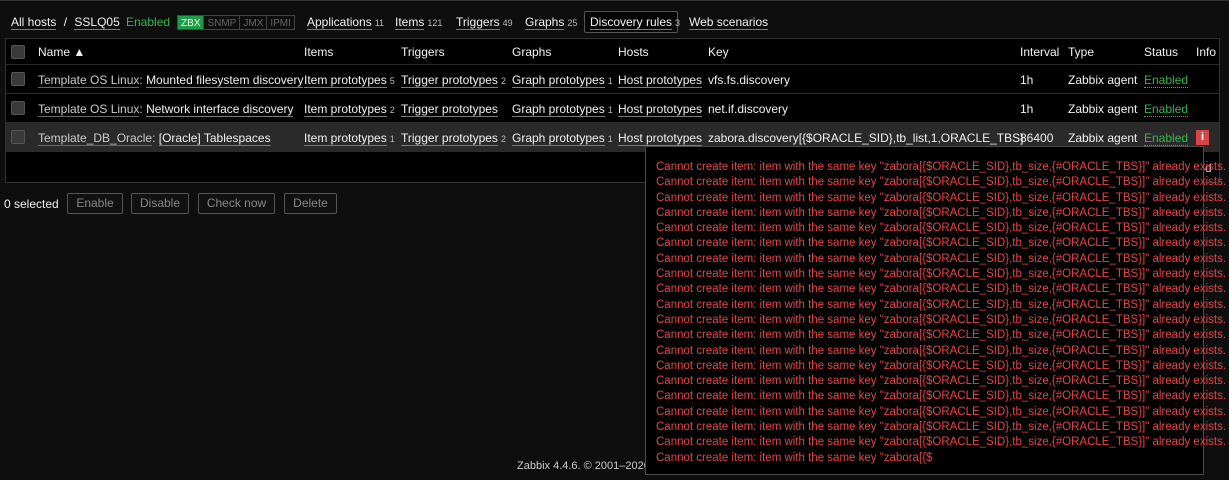 The image size is (1229, 480). What do you see at coordinates (379, 23) in the screenshot?
I see `tab-count: 11` at bounding box center [379, 23].